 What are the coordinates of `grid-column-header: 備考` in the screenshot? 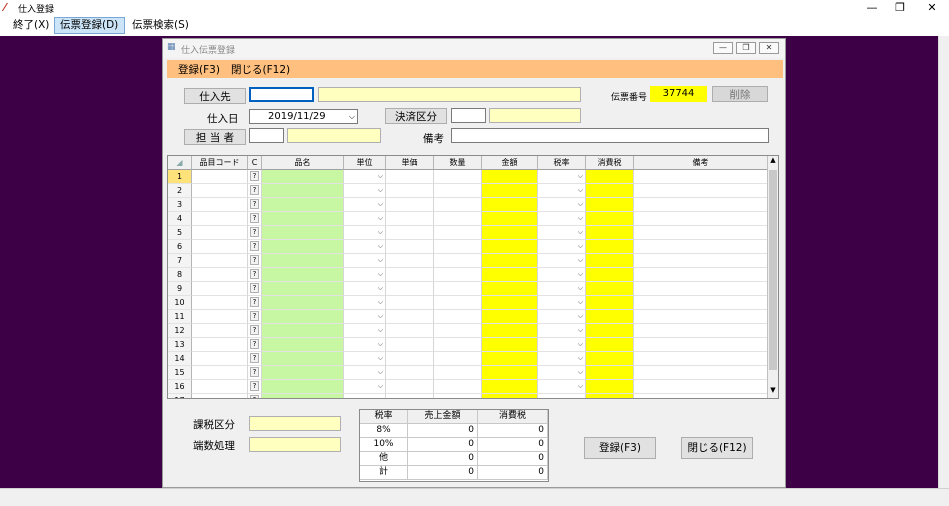 It's located at (701, 163).